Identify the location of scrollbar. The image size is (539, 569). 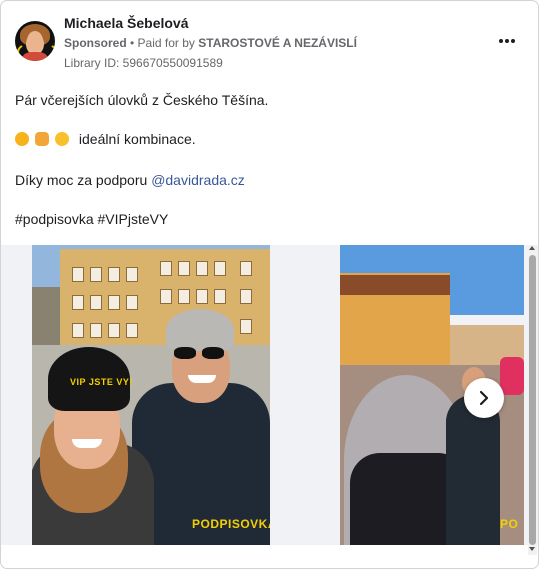
(532, 400).